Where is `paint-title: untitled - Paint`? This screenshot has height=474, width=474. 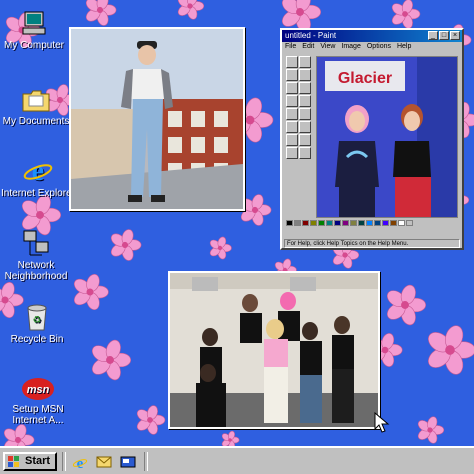 paint-title: untitled - Paint is located at coordinates (311, 35).